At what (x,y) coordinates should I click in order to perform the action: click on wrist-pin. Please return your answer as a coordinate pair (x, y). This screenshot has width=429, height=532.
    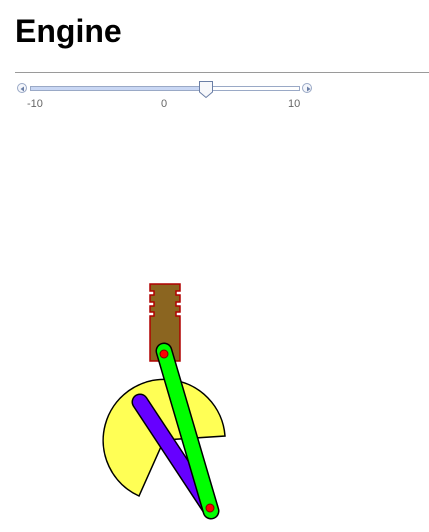
    Looking at the image, I should click on (164, 354).